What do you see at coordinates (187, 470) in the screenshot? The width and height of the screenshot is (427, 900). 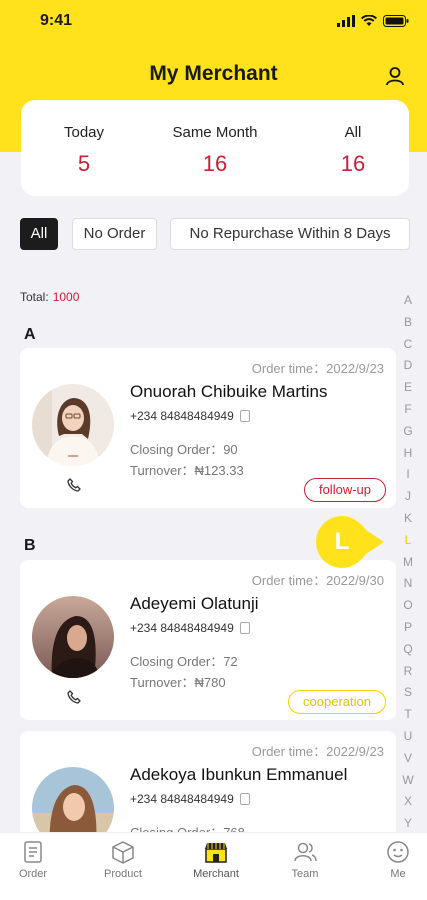 I see `turnover: Turnover：₦123.33` at bounding box center [187, 470].